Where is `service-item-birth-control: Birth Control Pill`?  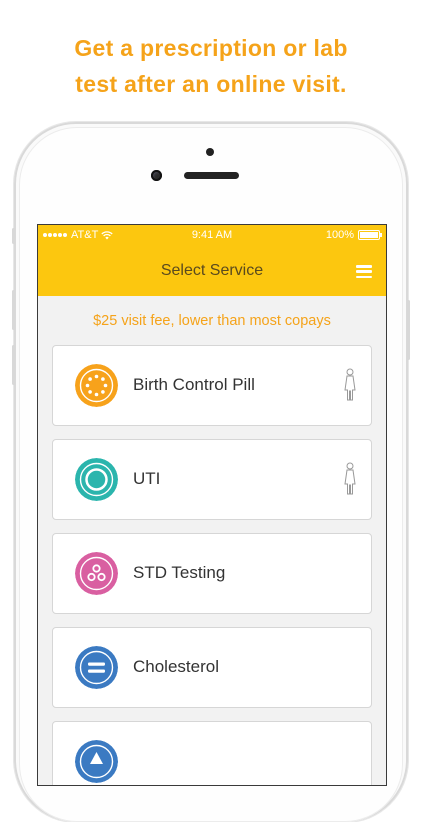 service-item-birth-control: Birth Control Pill is located at coordinates (212, 385).